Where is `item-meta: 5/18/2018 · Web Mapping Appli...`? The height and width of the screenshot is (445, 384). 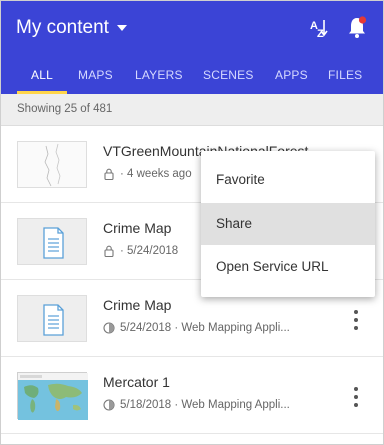
item-meta: 5/18/2018 · Web Mapping Appli... is located at coordinates (196, 405).